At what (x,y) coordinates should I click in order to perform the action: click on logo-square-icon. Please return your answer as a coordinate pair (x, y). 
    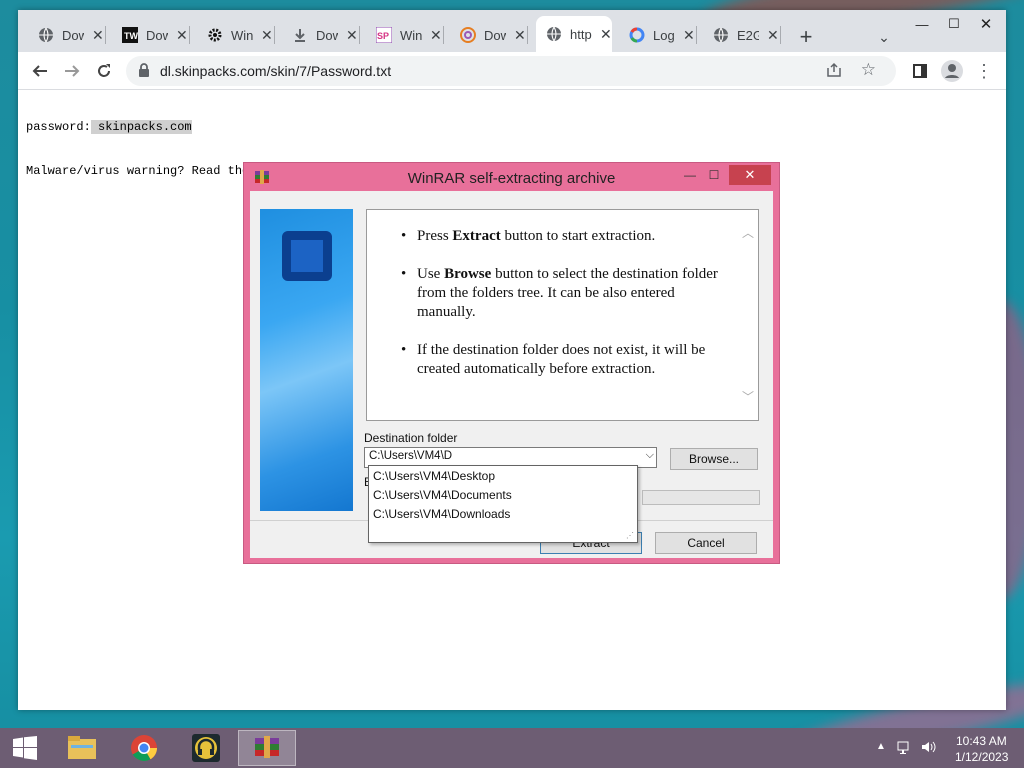
    Looking at the image, I should click on (307, 256).